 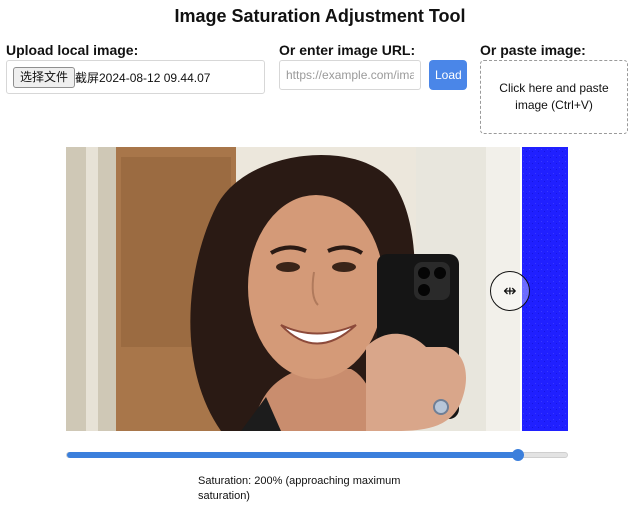 What do you see at coordinates (533, 50) in the screenshot?
I see `paste-label: Or paste image:` at bounding box center [533, 50].